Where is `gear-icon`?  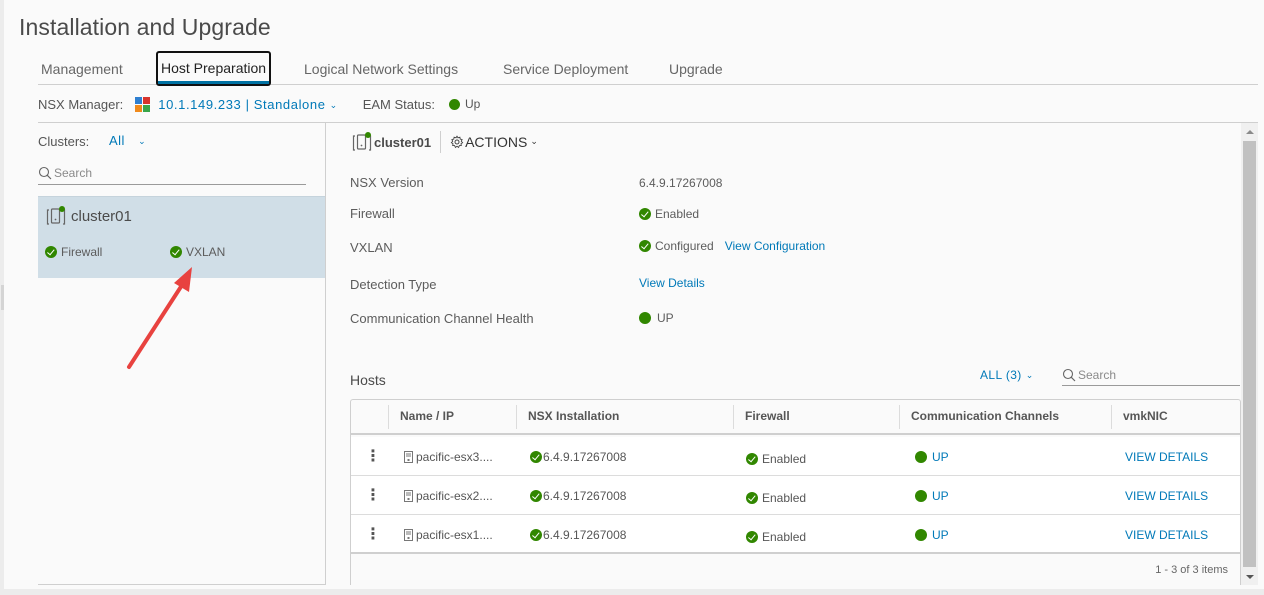
gear-icon is located at coordinates (457, 142).